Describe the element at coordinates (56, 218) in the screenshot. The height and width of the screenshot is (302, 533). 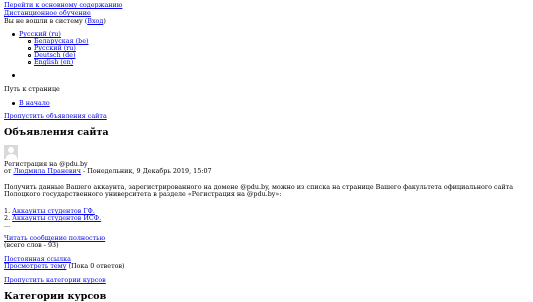
I see `isf-accounts-link: Аккаунты студентов ИСФ.` at that location.